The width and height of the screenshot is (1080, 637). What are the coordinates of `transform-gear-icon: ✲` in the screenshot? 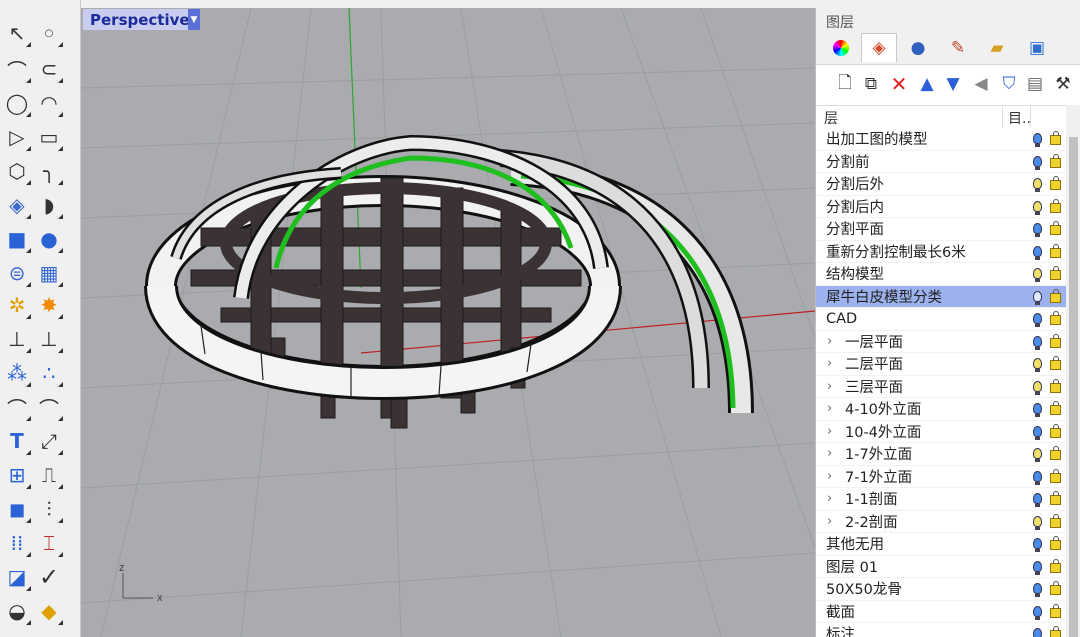 It's located at (17, 305).